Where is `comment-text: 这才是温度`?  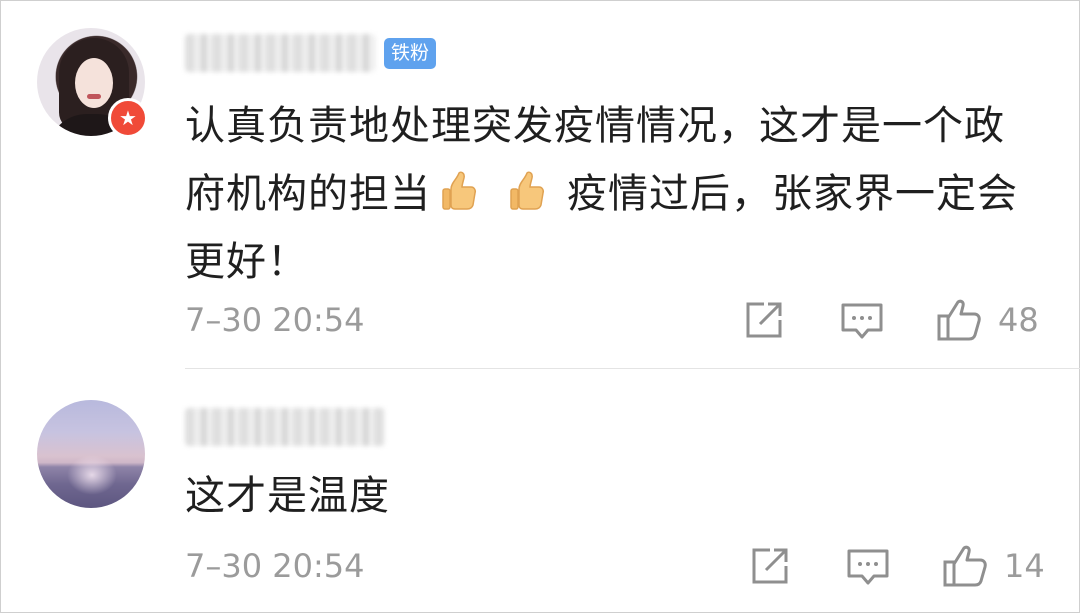 comment-text: 这才是温度 is located at coordinates (287, 496).